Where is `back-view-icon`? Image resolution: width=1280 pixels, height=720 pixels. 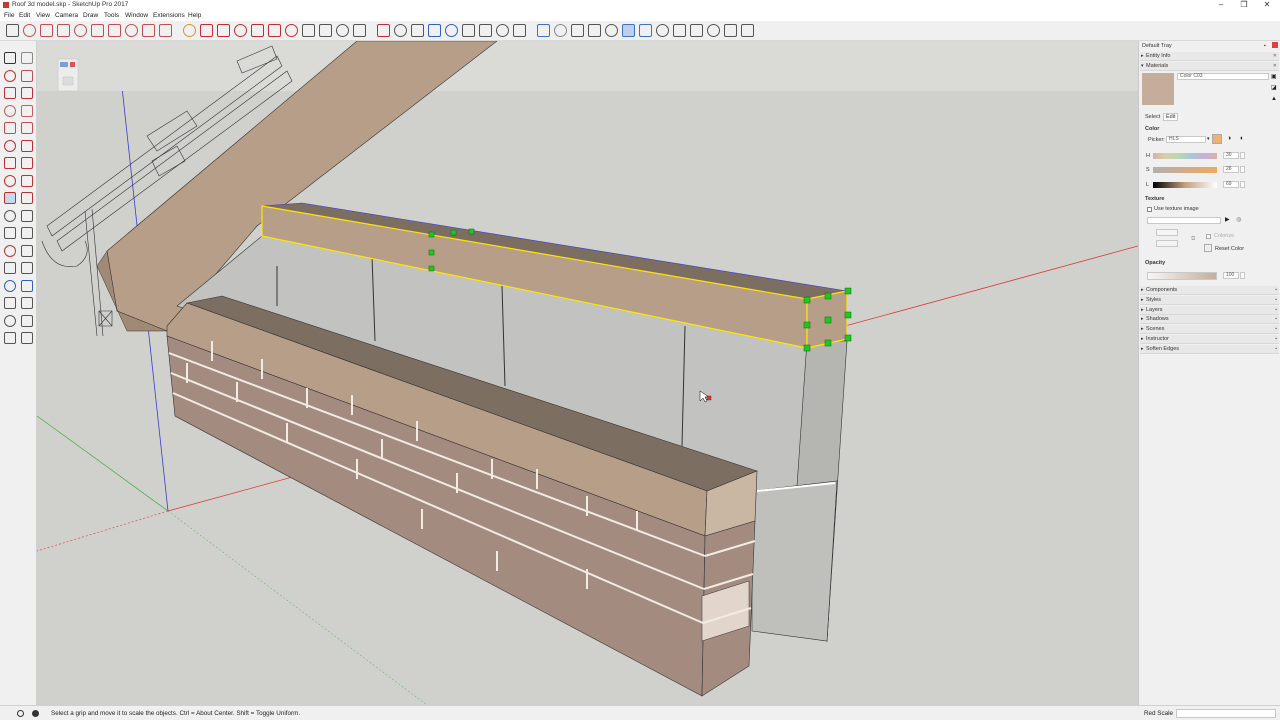
back-view-icon is located at coordinates (730, 30).